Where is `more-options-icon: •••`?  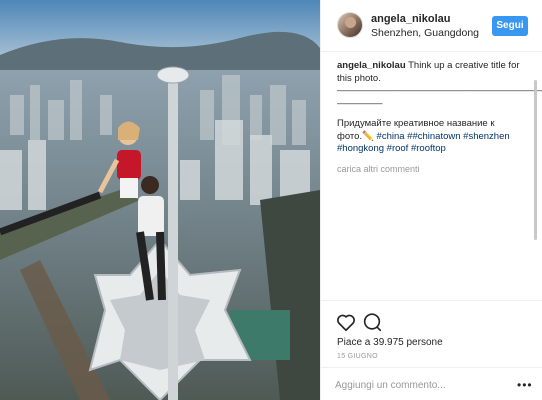
more-options-icon: ••• is located at coordinates (525, 385).